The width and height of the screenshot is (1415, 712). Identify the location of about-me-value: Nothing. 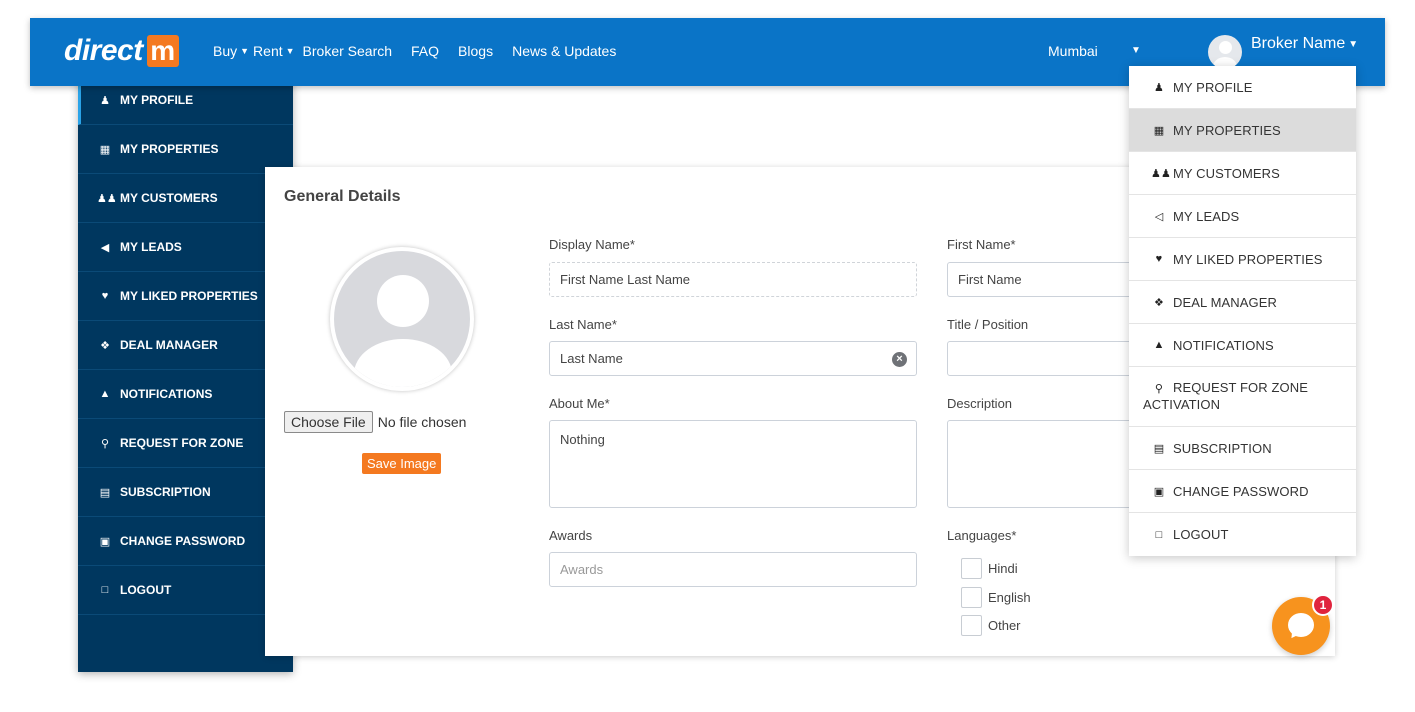
(582, 439).